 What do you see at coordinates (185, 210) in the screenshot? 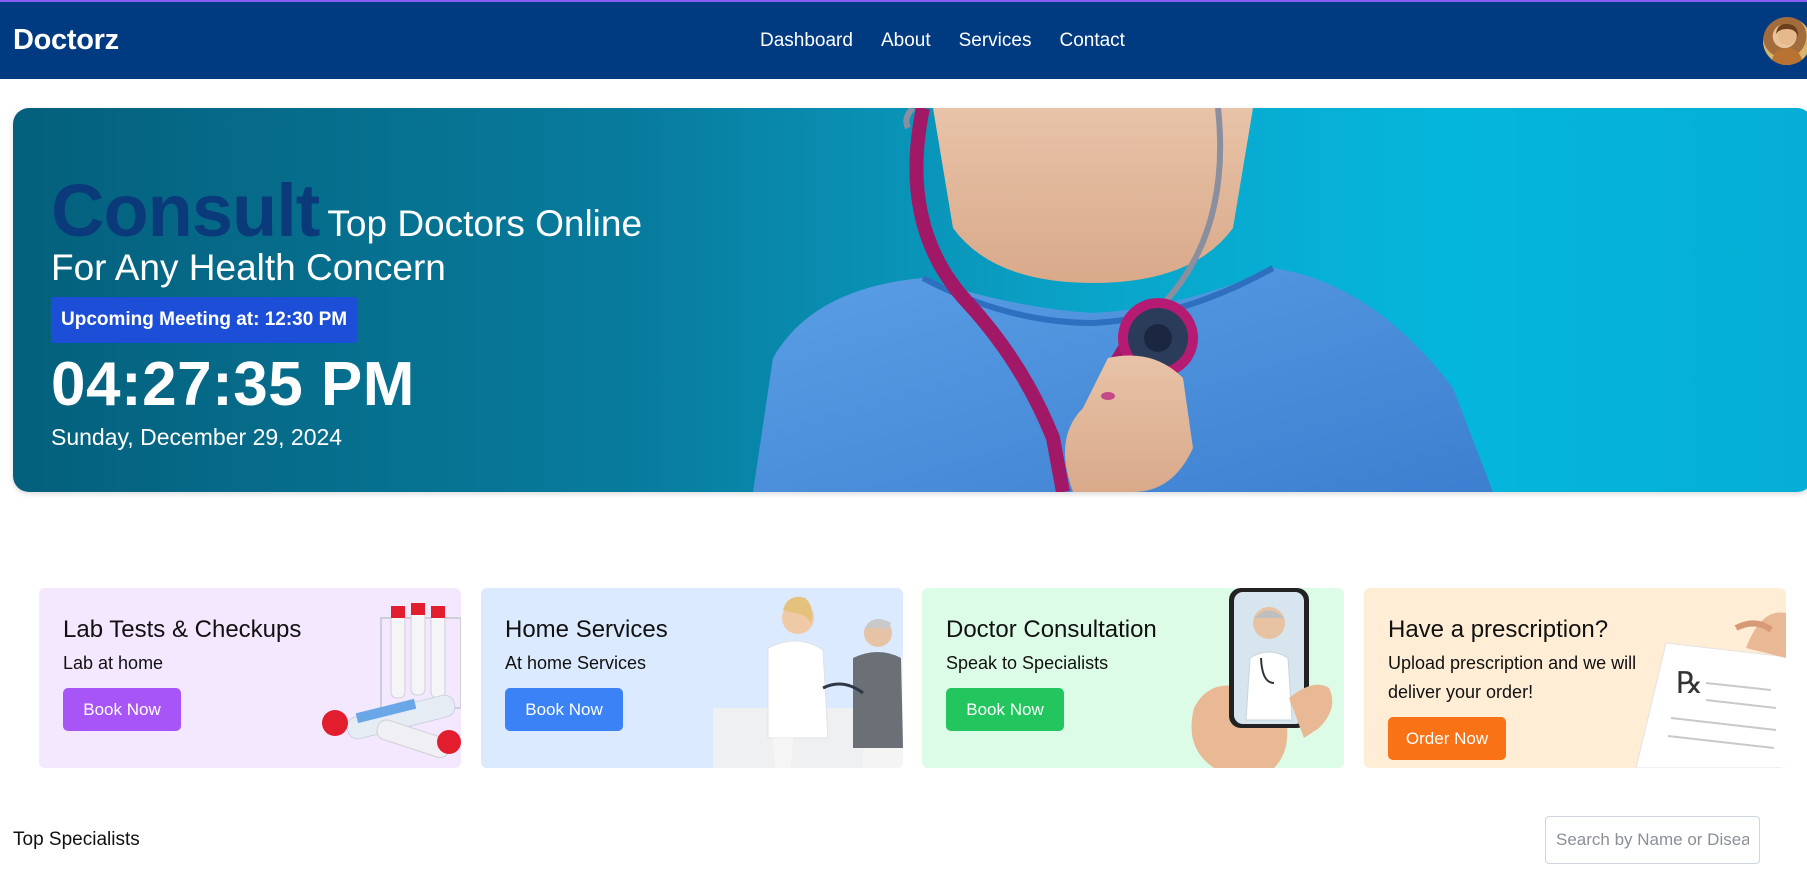
I see `hero-headline-strong: Consult` at bounding box center [185, 210].